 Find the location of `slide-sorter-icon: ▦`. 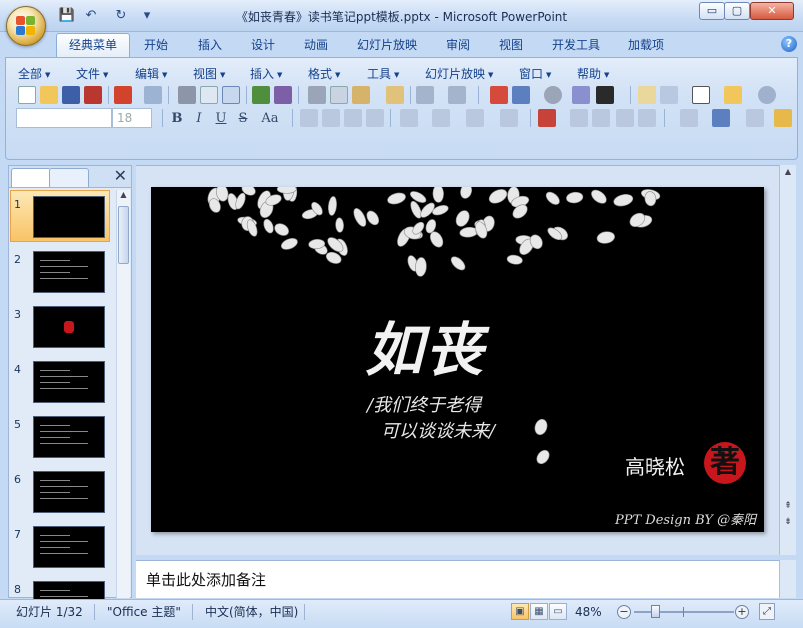

slide-sorter-icon: ▦ is located at coordinates (539, 611).